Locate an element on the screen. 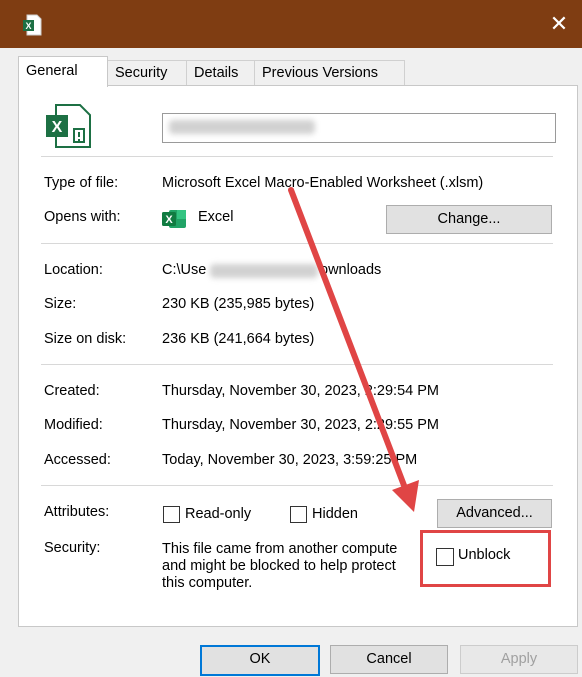 This screenshot has height=677, width=582. modified-label: Modified: is located at coordinates (73, 425).